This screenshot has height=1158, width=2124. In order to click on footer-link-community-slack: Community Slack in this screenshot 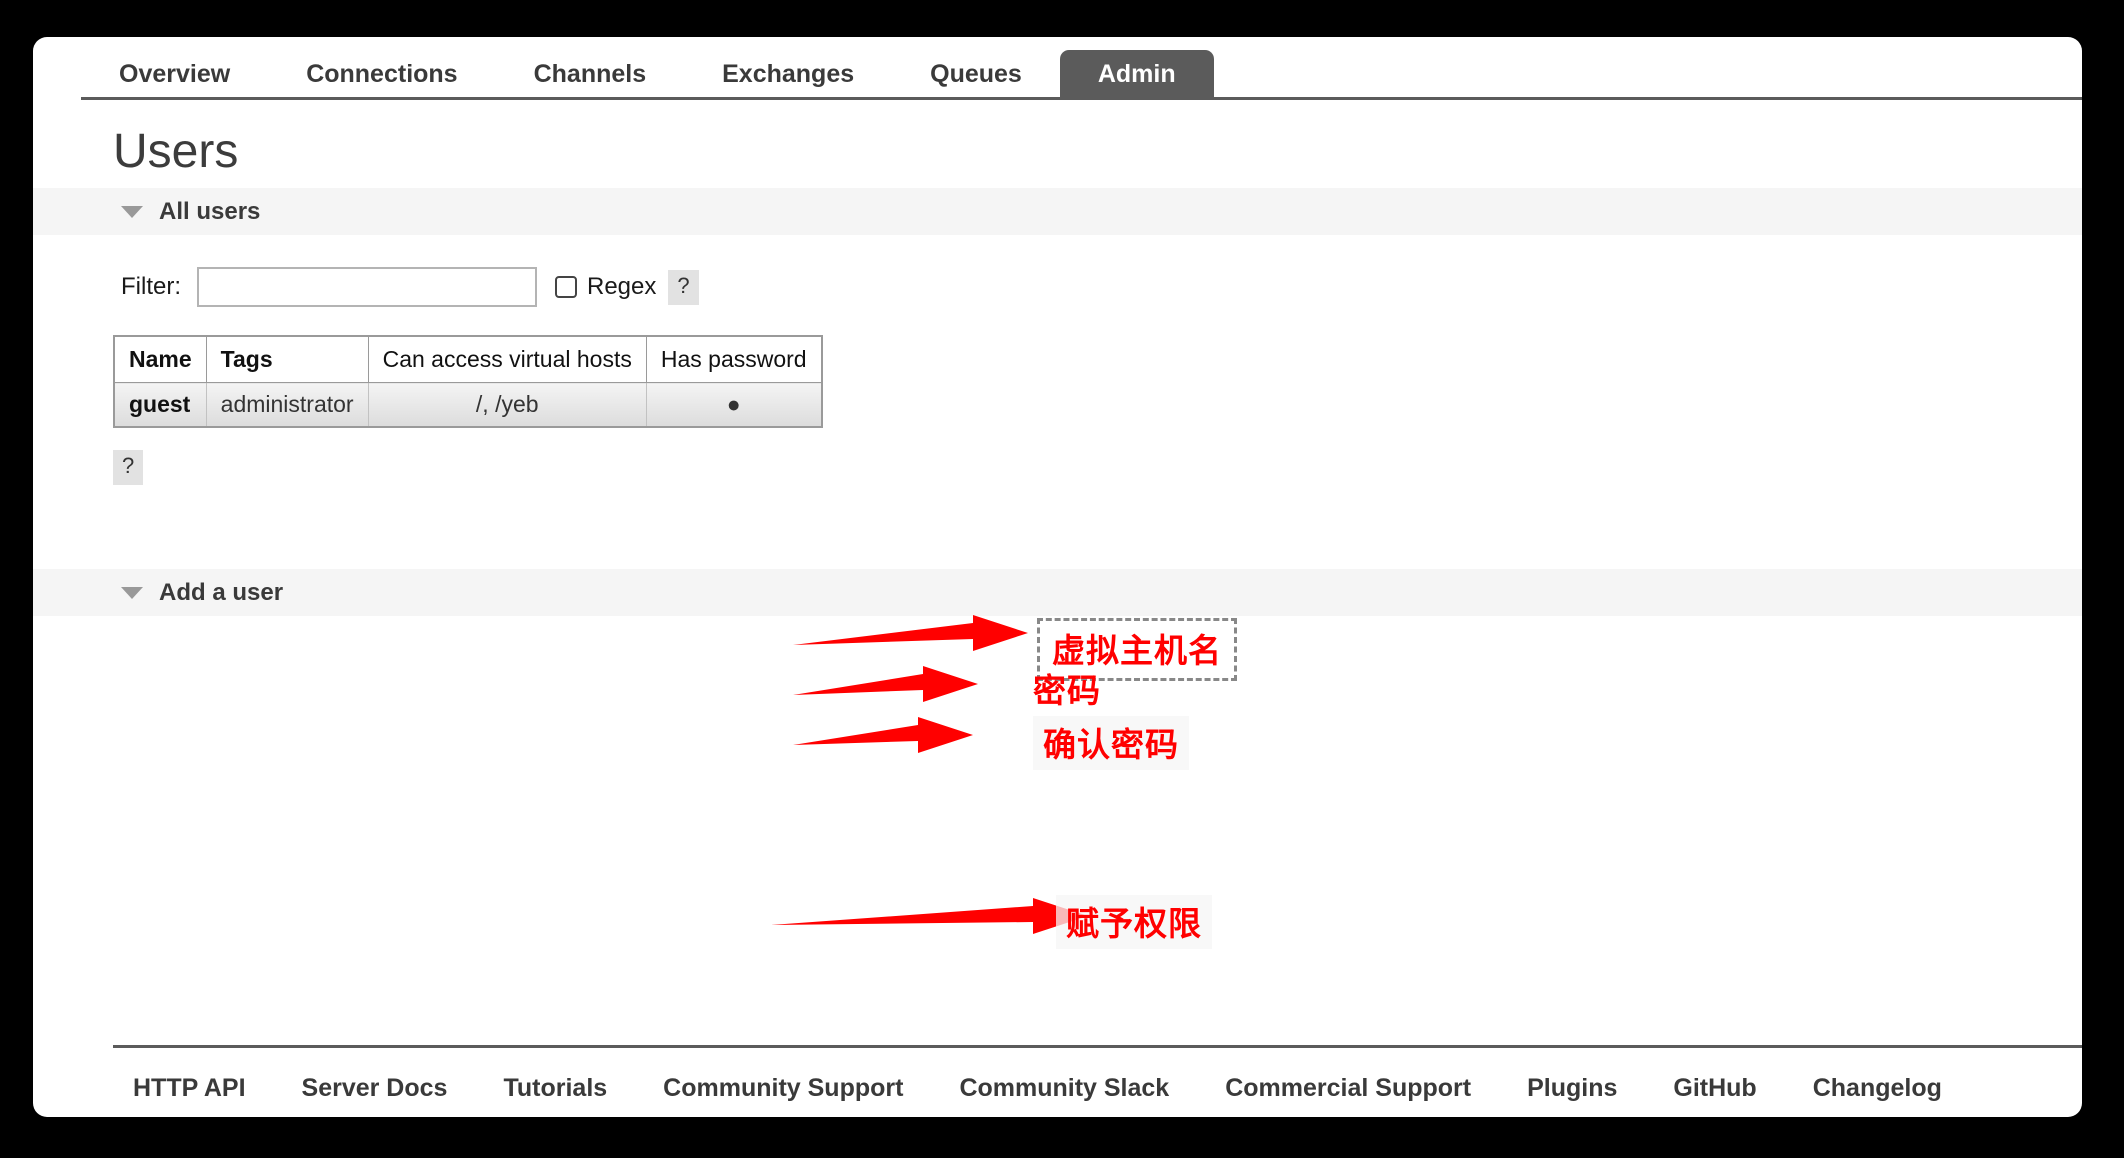, I will do `click(1064, 1088)`.